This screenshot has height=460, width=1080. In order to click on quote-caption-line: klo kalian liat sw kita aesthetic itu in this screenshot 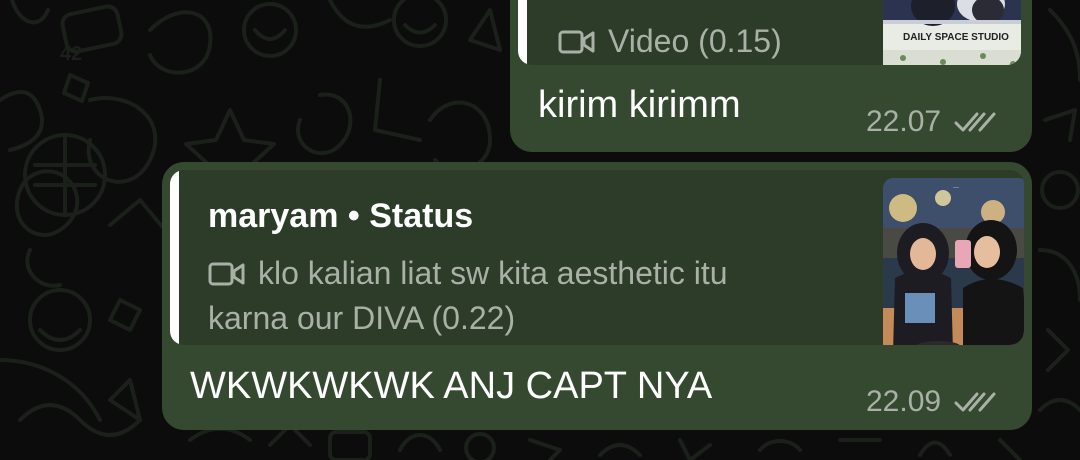, I will do `click(468, 273)`.